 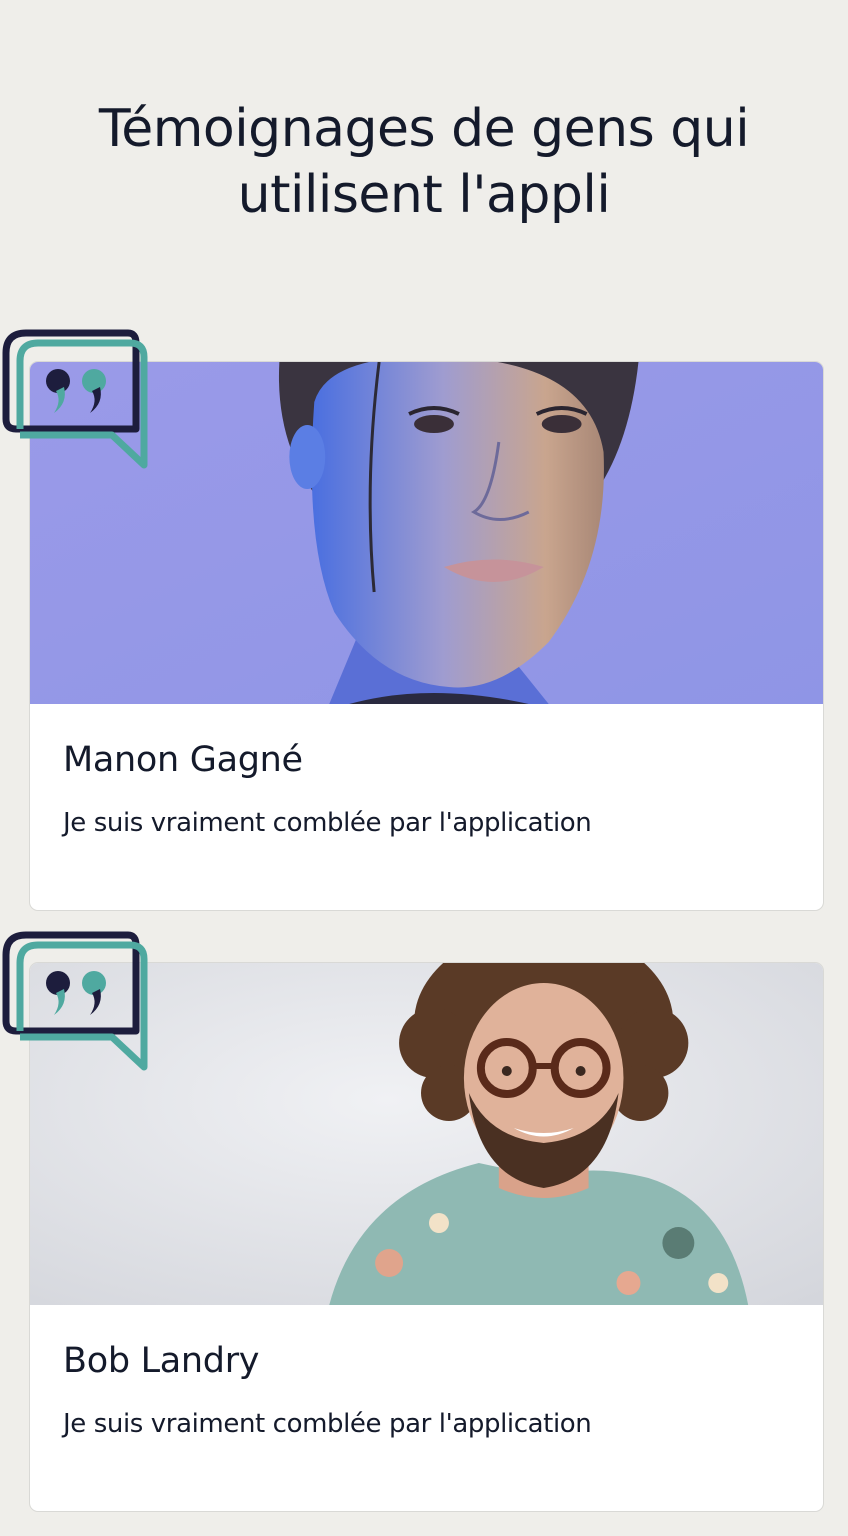 I want to click on page-title-line-1: Témoignages de gens qui, so click(x=424, y=129).